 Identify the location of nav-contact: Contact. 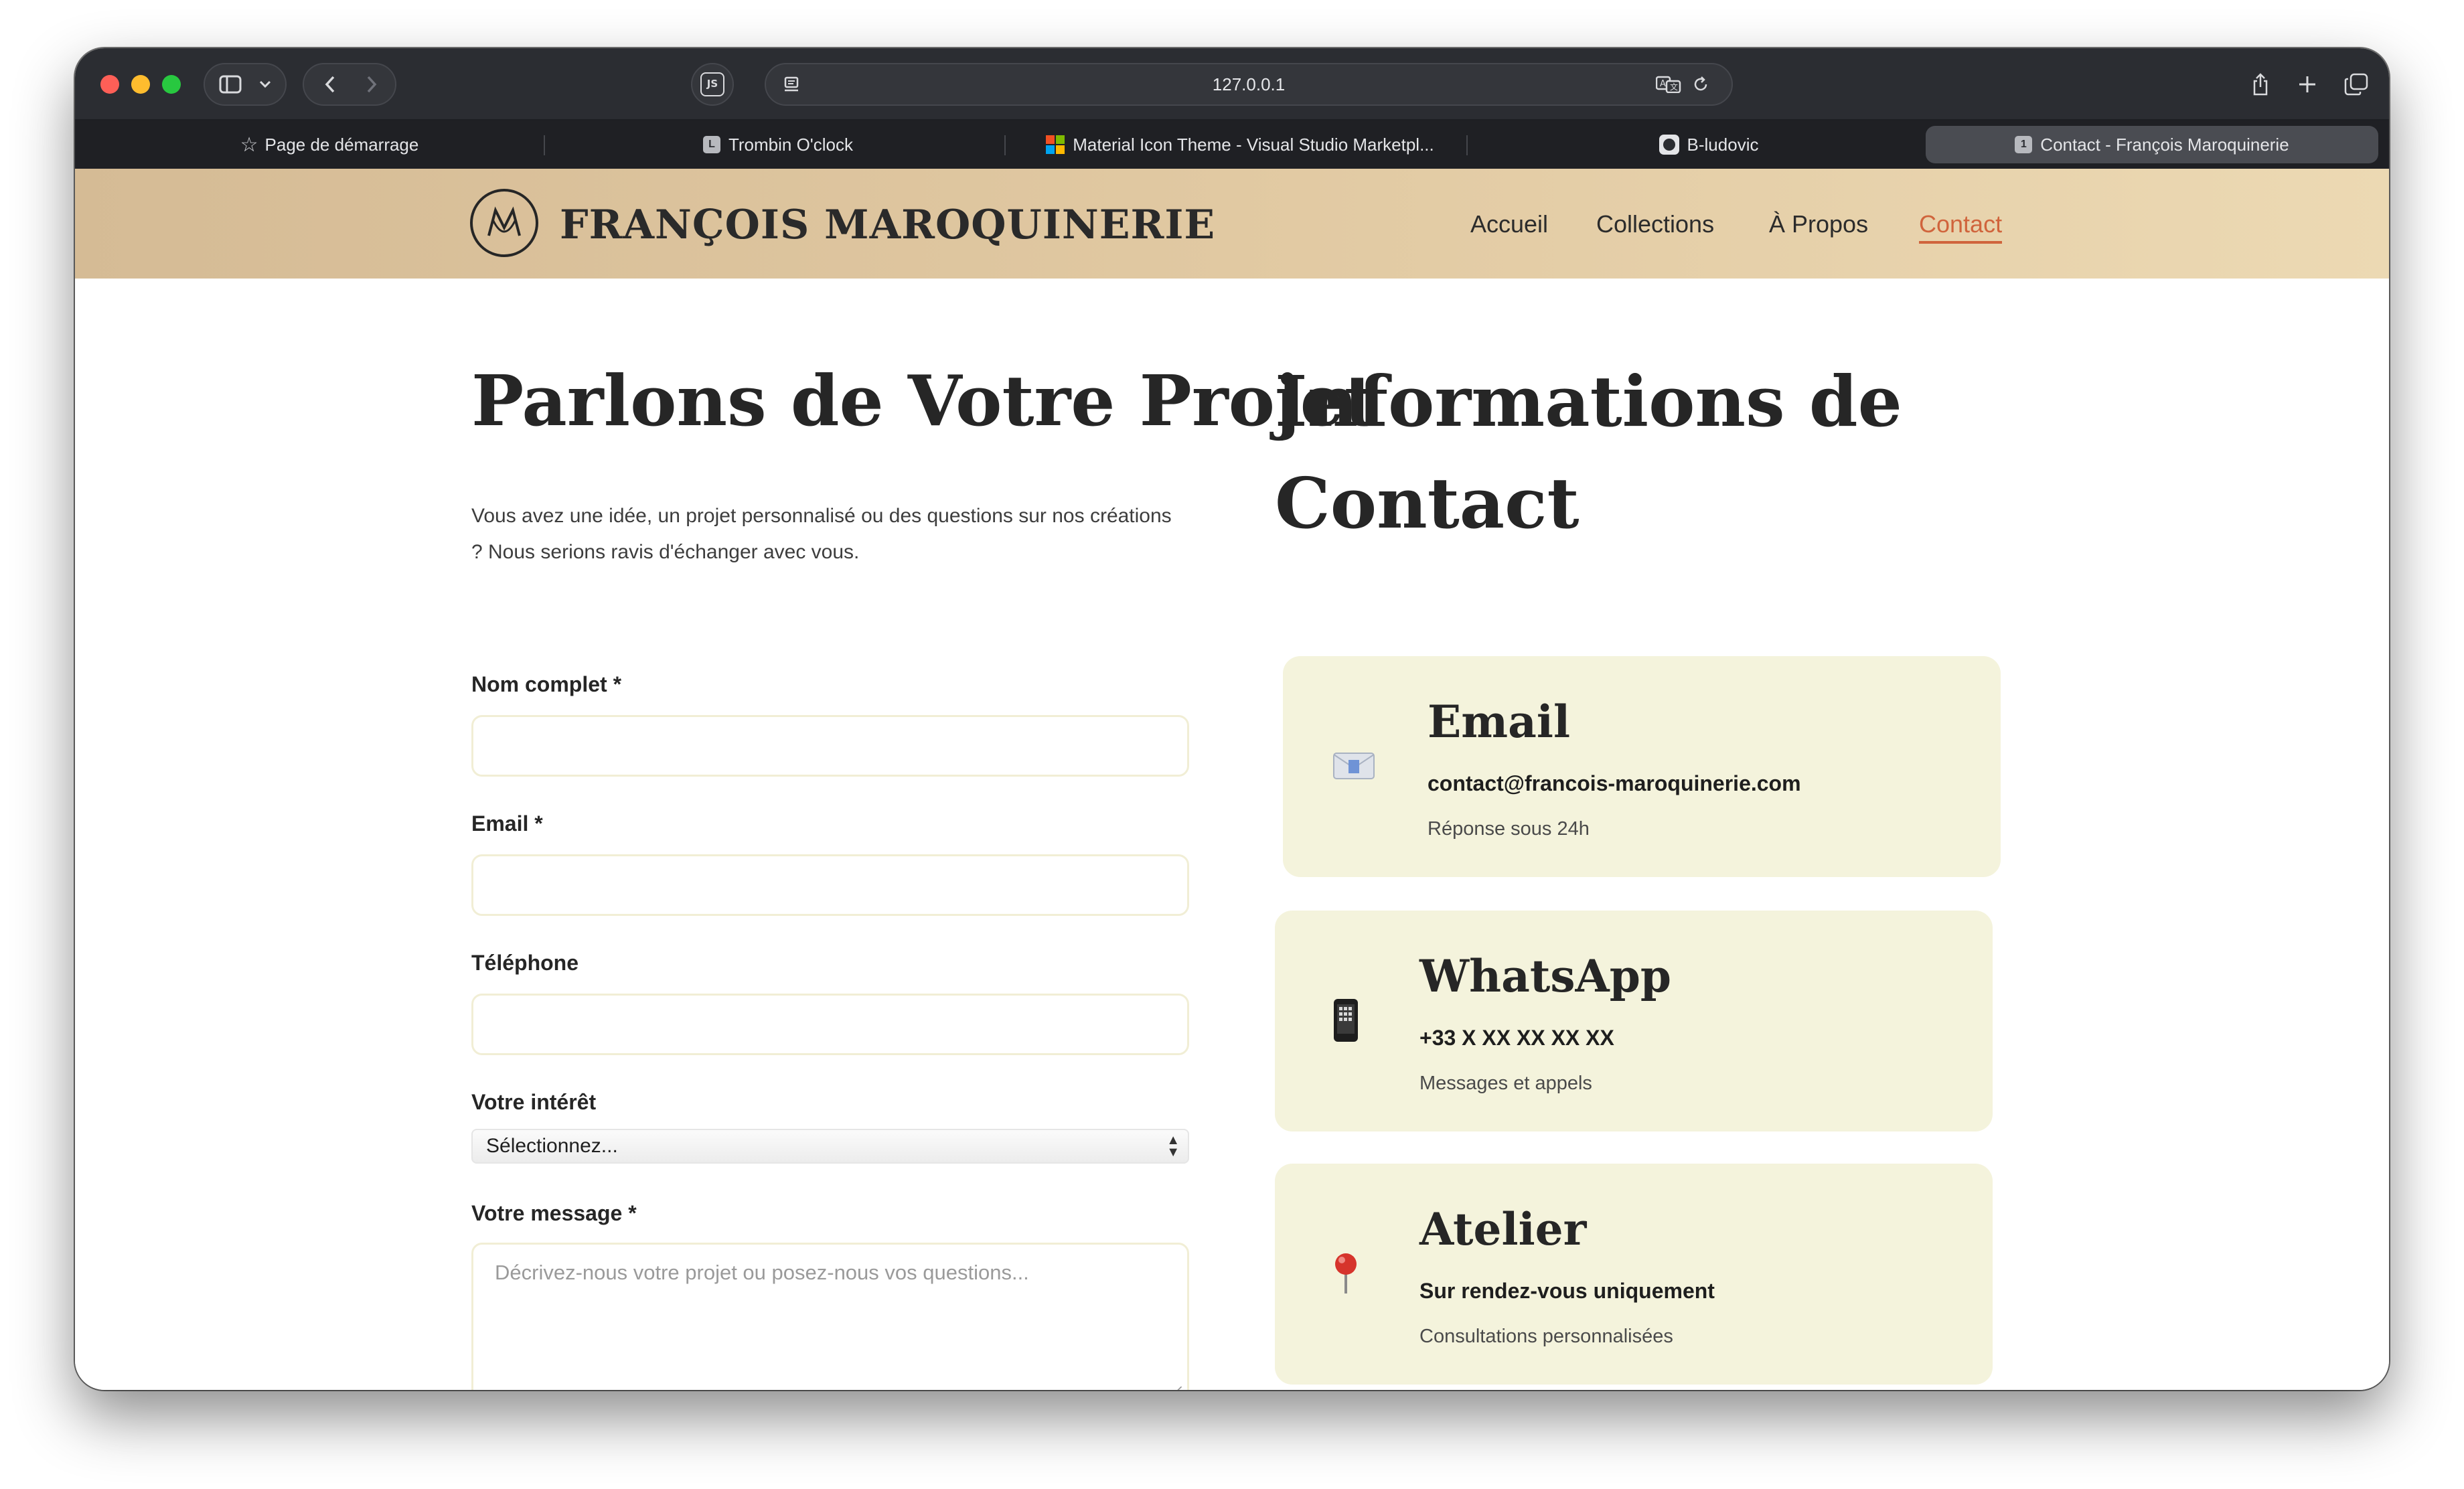
(1961, 224).